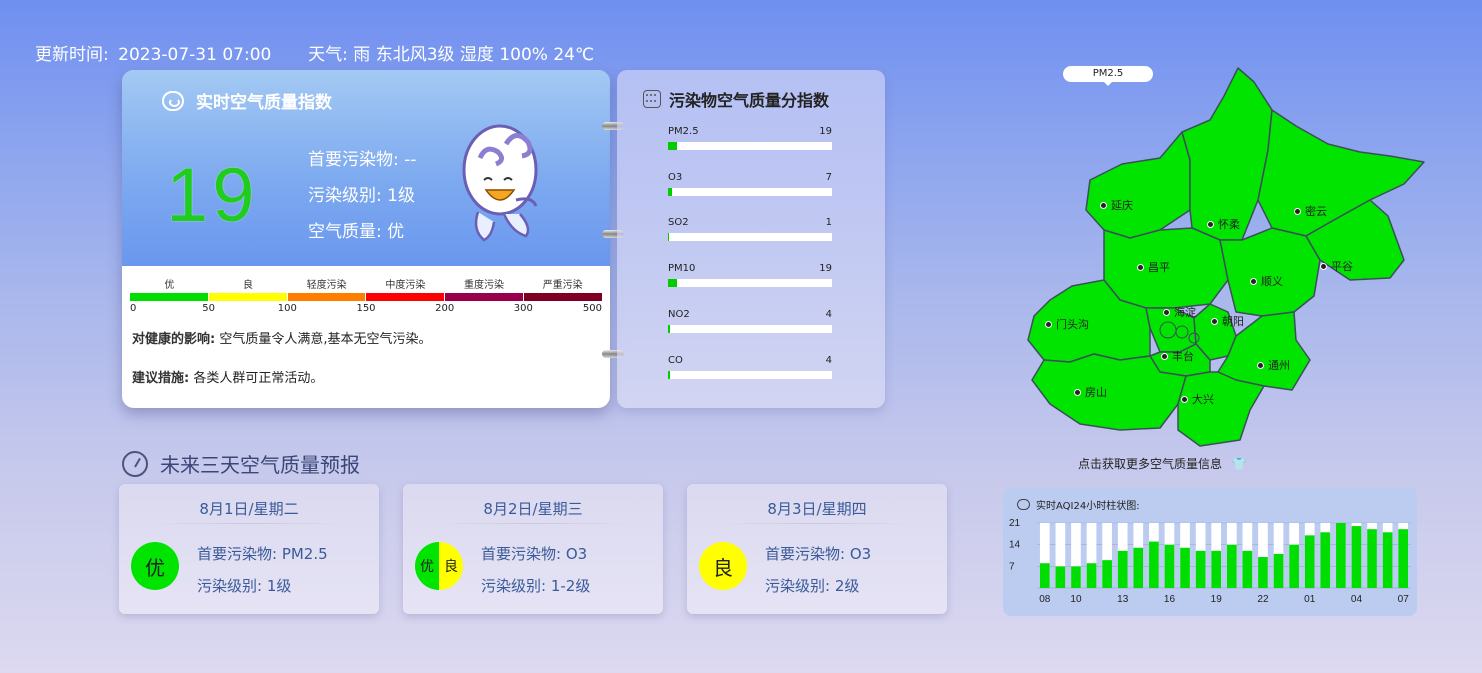 This screenshot has height=673, width=1482. I want to click on advice: 建议措施: 各类人群可正常活动。, so click(227, 376).